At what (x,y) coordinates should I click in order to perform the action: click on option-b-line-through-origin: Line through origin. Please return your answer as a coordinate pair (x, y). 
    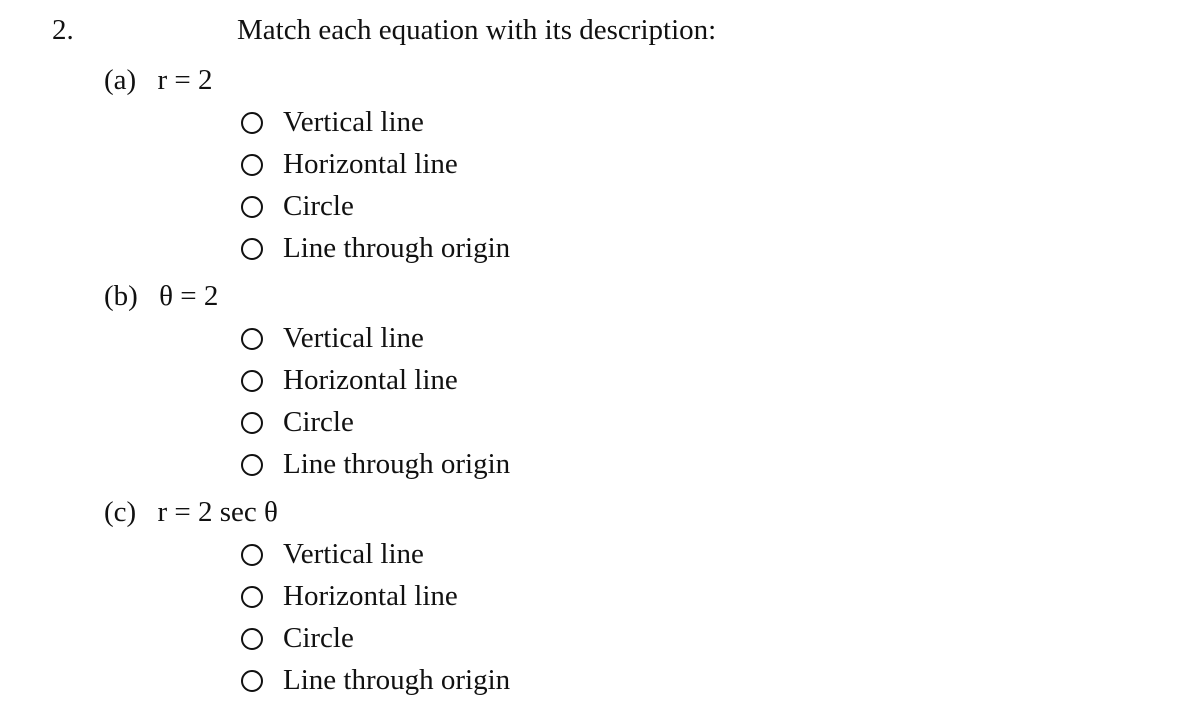
    Looking at the image, I should click on (375, 464).